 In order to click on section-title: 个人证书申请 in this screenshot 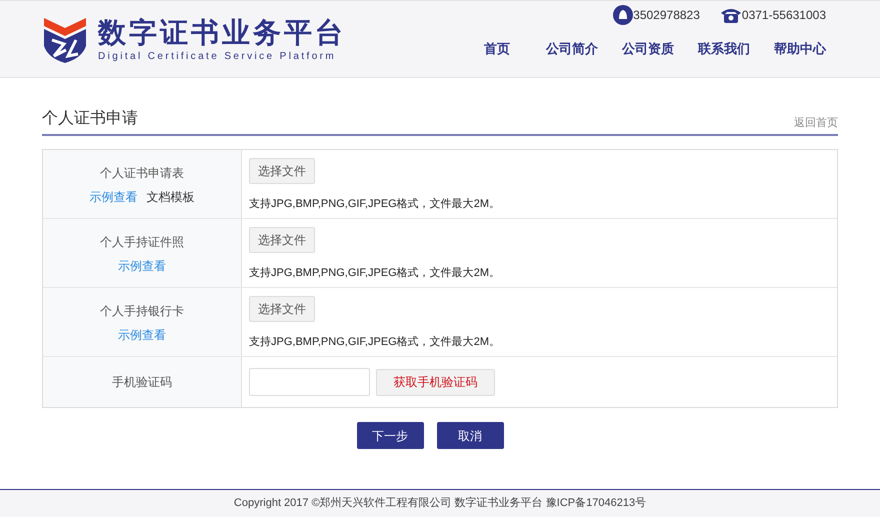, I will do `click(90, 118)`.